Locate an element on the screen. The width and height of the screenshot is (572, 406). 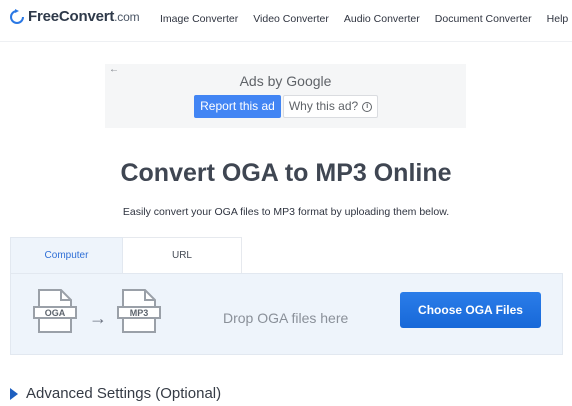
oga-file-icon: OGA is located at coordinates (55, 311).